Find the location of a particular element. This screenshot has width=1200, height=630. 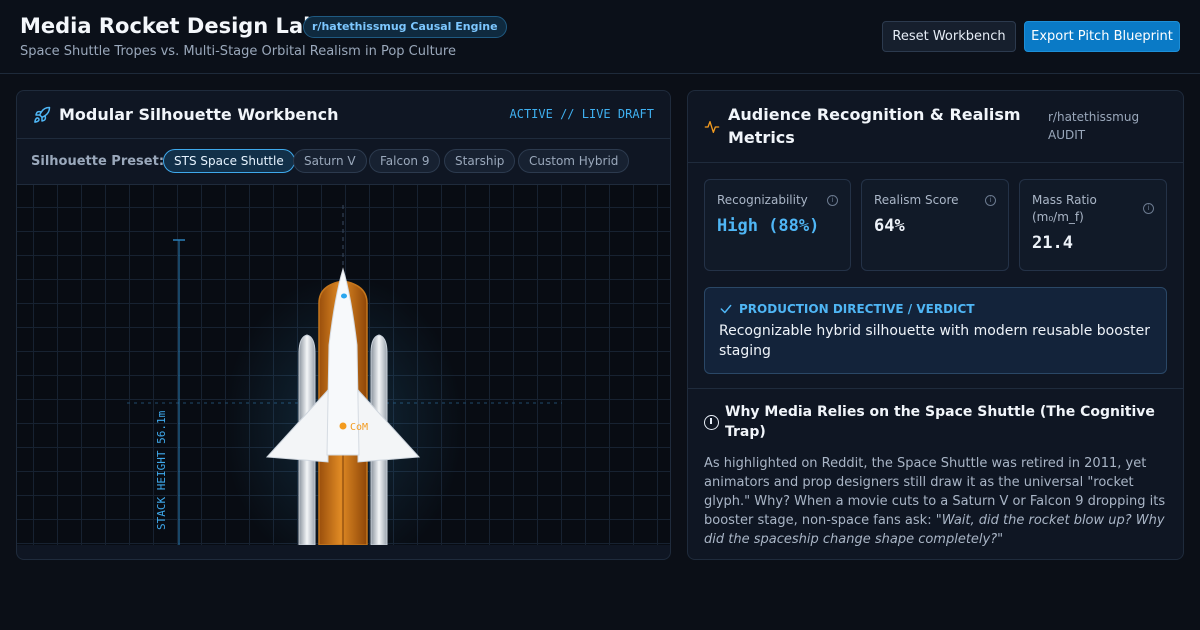

stack-height-label: STACK HEIGHT 56.1m is located at coordinates (161, 470).